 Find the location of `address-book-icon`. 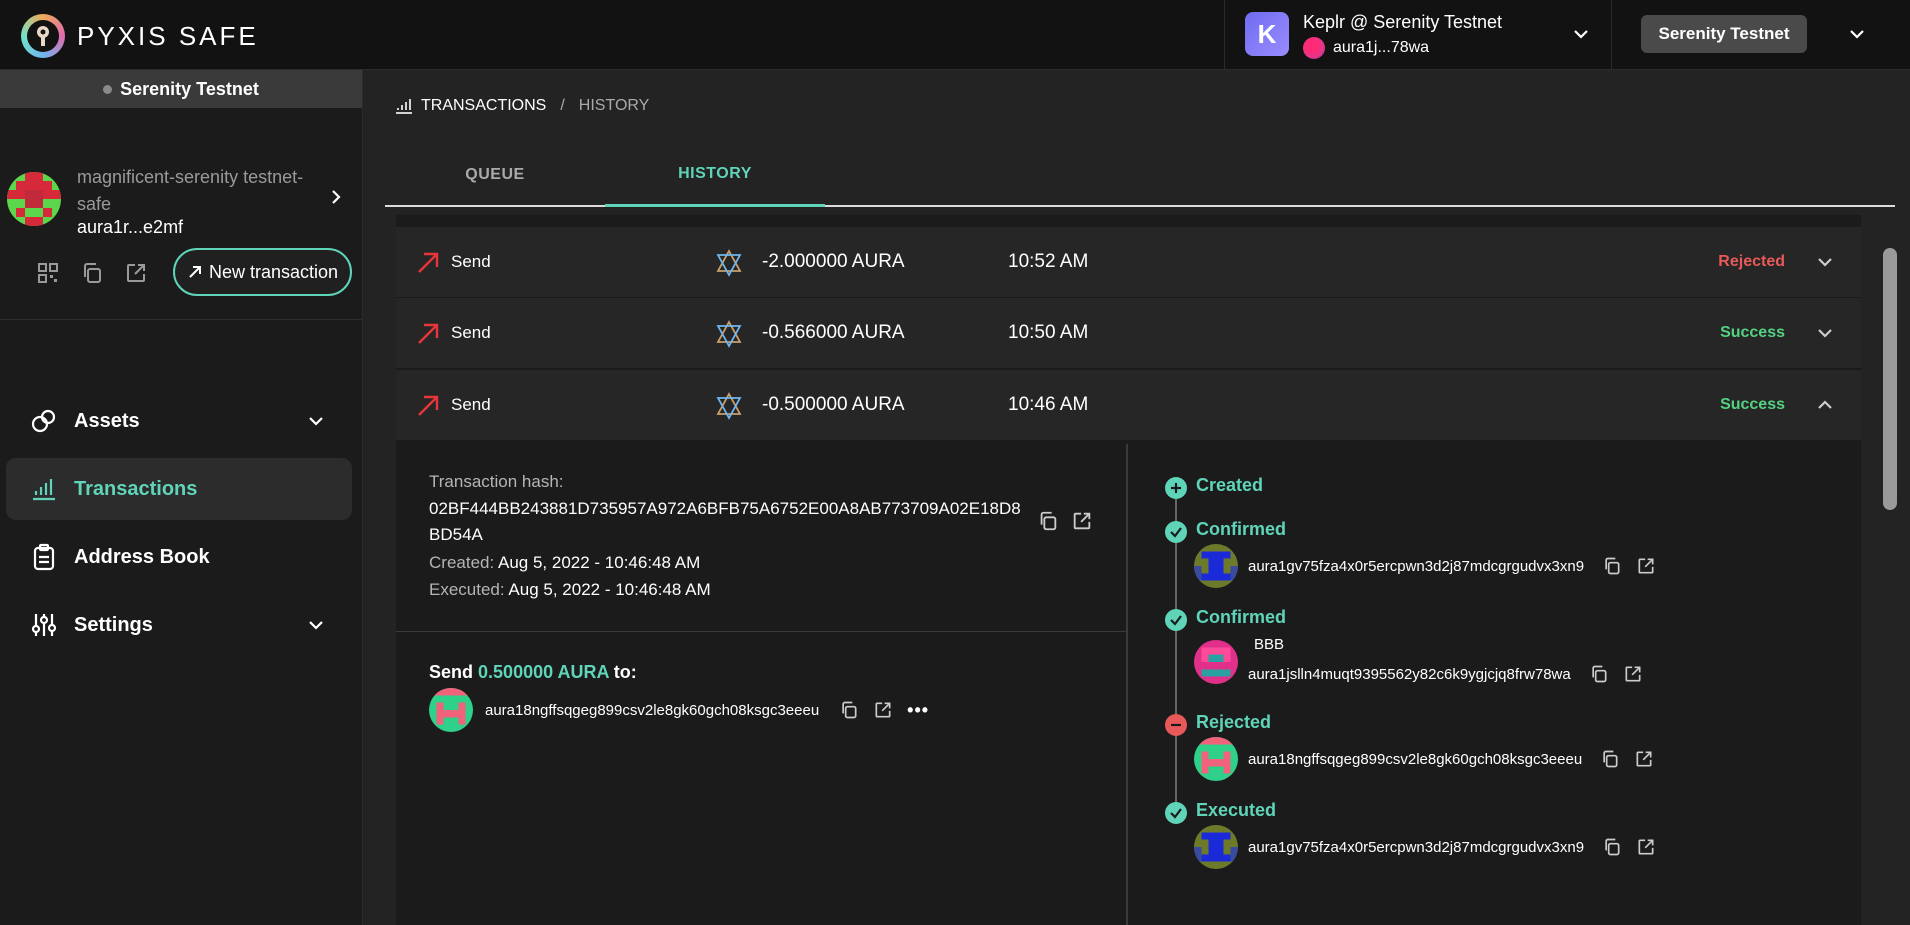

address-book-icon is located at coordinates (44, 557).